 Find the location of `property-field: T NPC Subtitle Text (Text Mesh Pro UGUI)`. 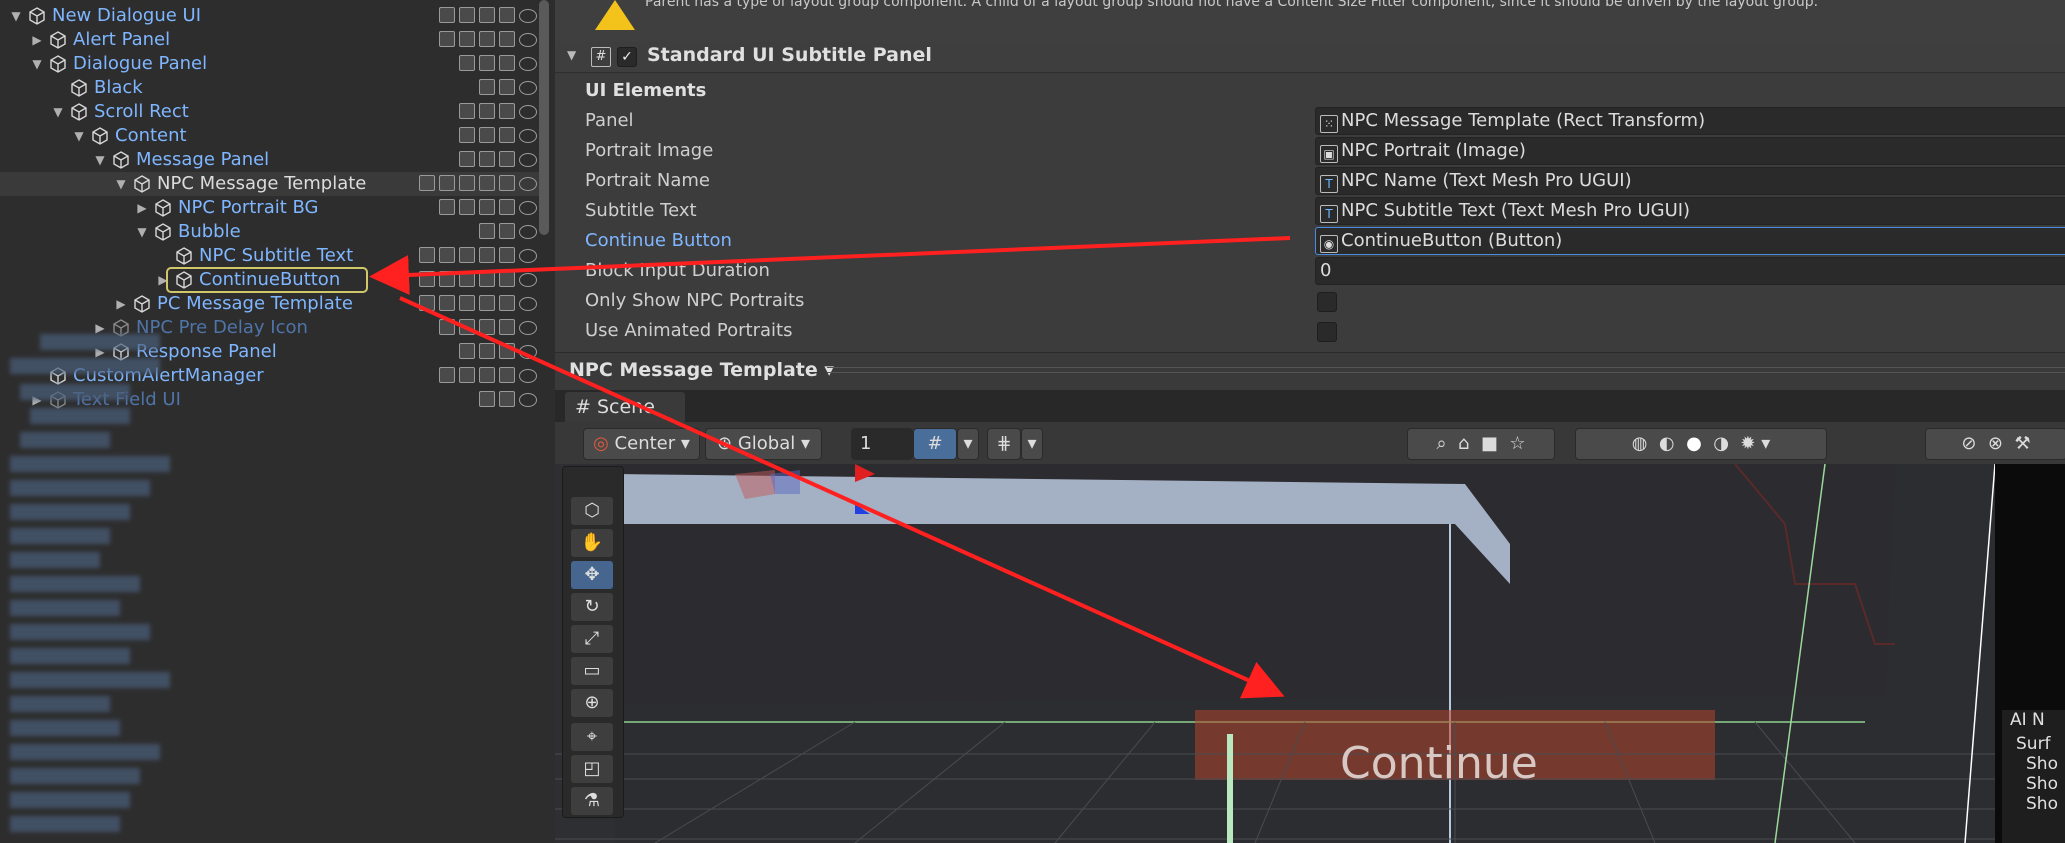

property-field: T NPC Subtitle Text (Text Mesh Pro UGUI) is located at coordinates (1690, 211).